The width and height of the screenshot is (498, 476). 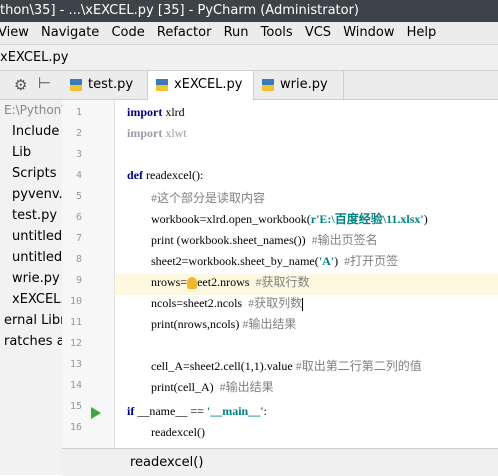 I want to click on code-line: readexcel(), so click(x=178, y=432).